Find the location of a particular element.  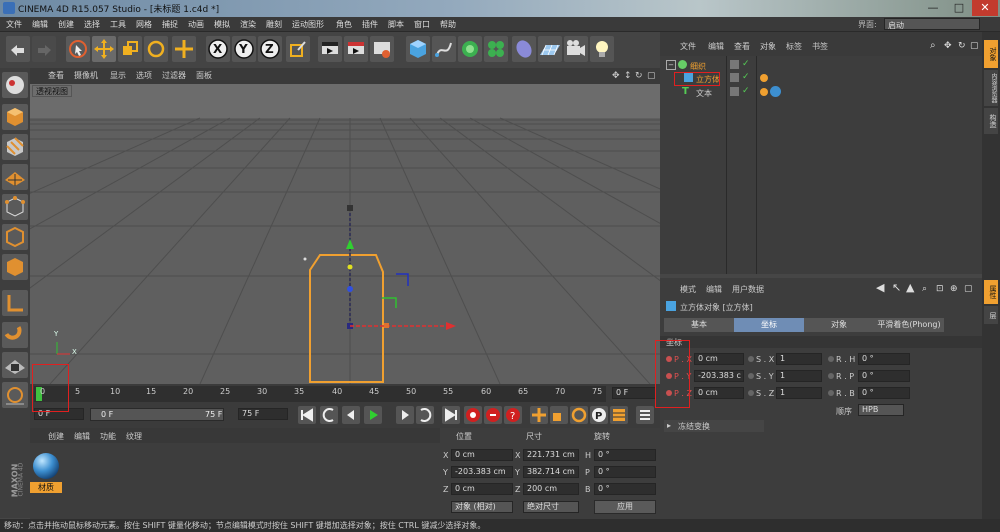

coord-size-z: 200 cm is located at coordinates (551, 489).